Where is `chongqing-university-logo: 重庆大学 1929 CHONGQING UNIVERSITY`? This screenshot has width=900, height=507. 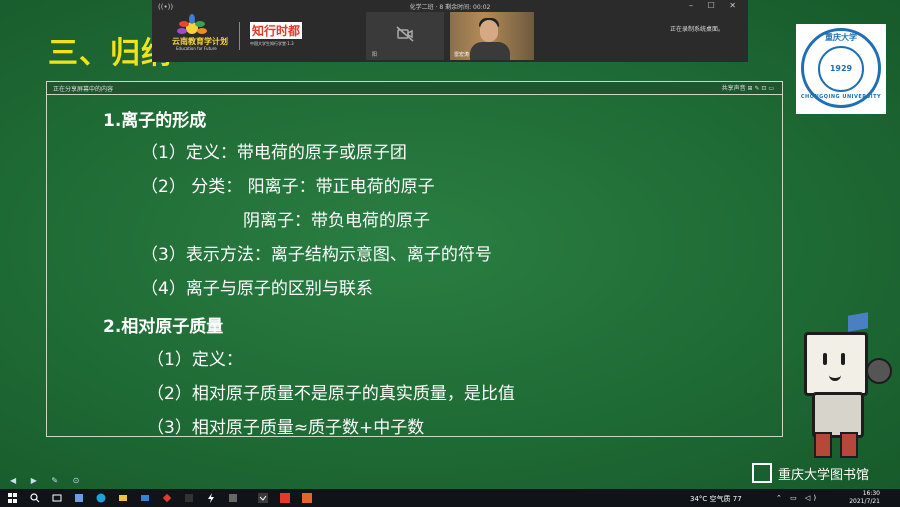 chongqing-university-logo: 重庆大学 1929 CHONGQING UNIVERSITY is located at coordinates (841, 69).